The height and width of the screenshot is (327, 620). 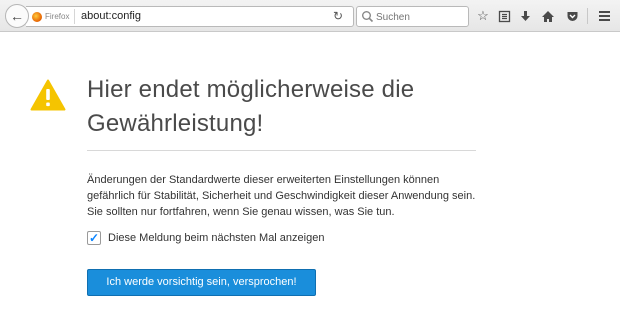 I want to click on reload-button: ↻, so click(x=338, y=16).